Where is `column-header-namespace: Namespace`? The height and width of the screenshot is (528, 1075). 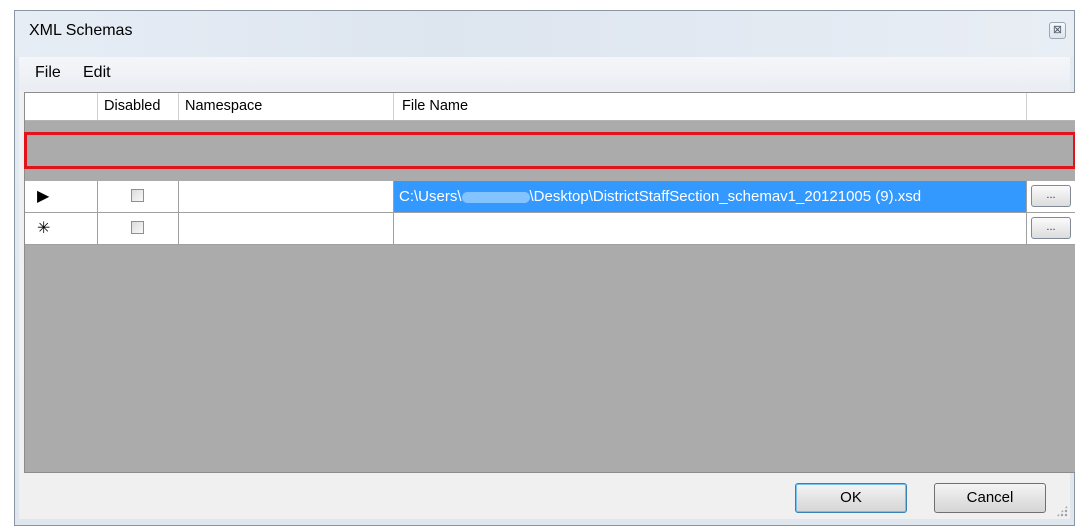
column-header-namespace: Namespace is located at coordinates (286, 106).